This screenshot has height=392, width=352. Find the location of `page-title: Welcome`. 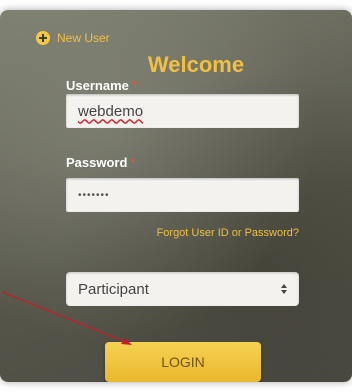

page-title: Welcome is located at coordinates (196, 64).